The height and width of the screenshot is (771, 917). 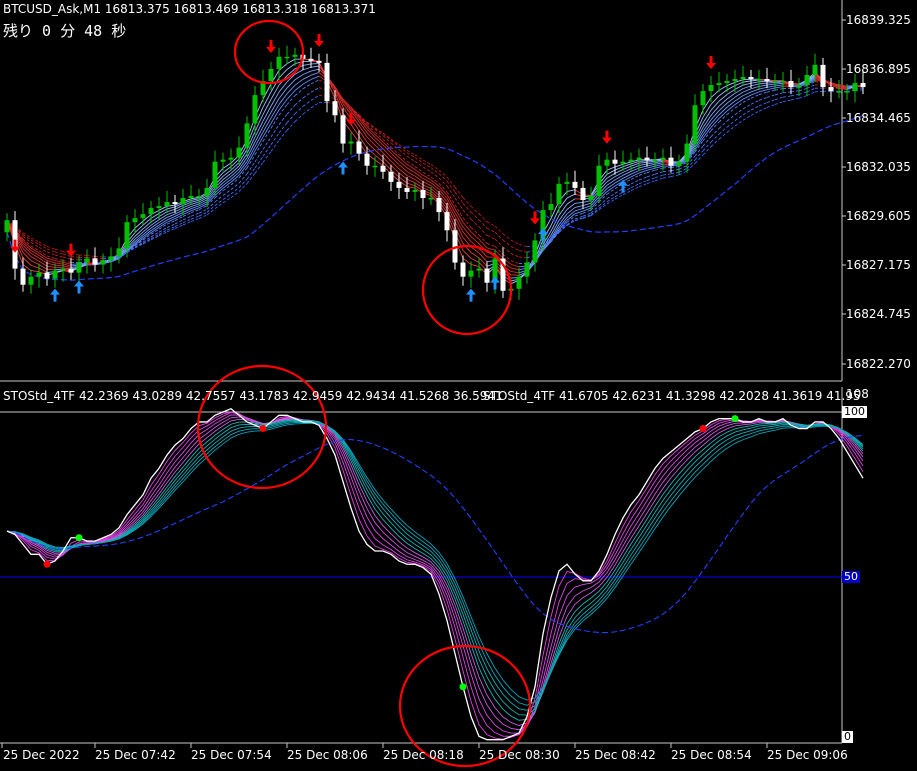 I want to click on price-axis-label: 16822.270, so click(x=878, y=364).